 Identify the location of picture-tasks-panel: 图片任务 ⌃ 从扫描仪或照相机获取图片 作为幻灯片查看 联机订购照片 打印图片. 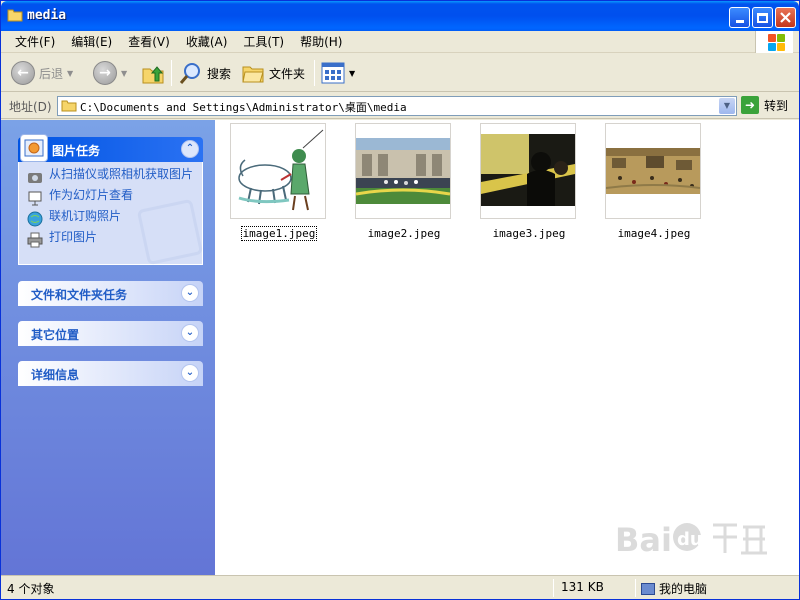
(111, 200).